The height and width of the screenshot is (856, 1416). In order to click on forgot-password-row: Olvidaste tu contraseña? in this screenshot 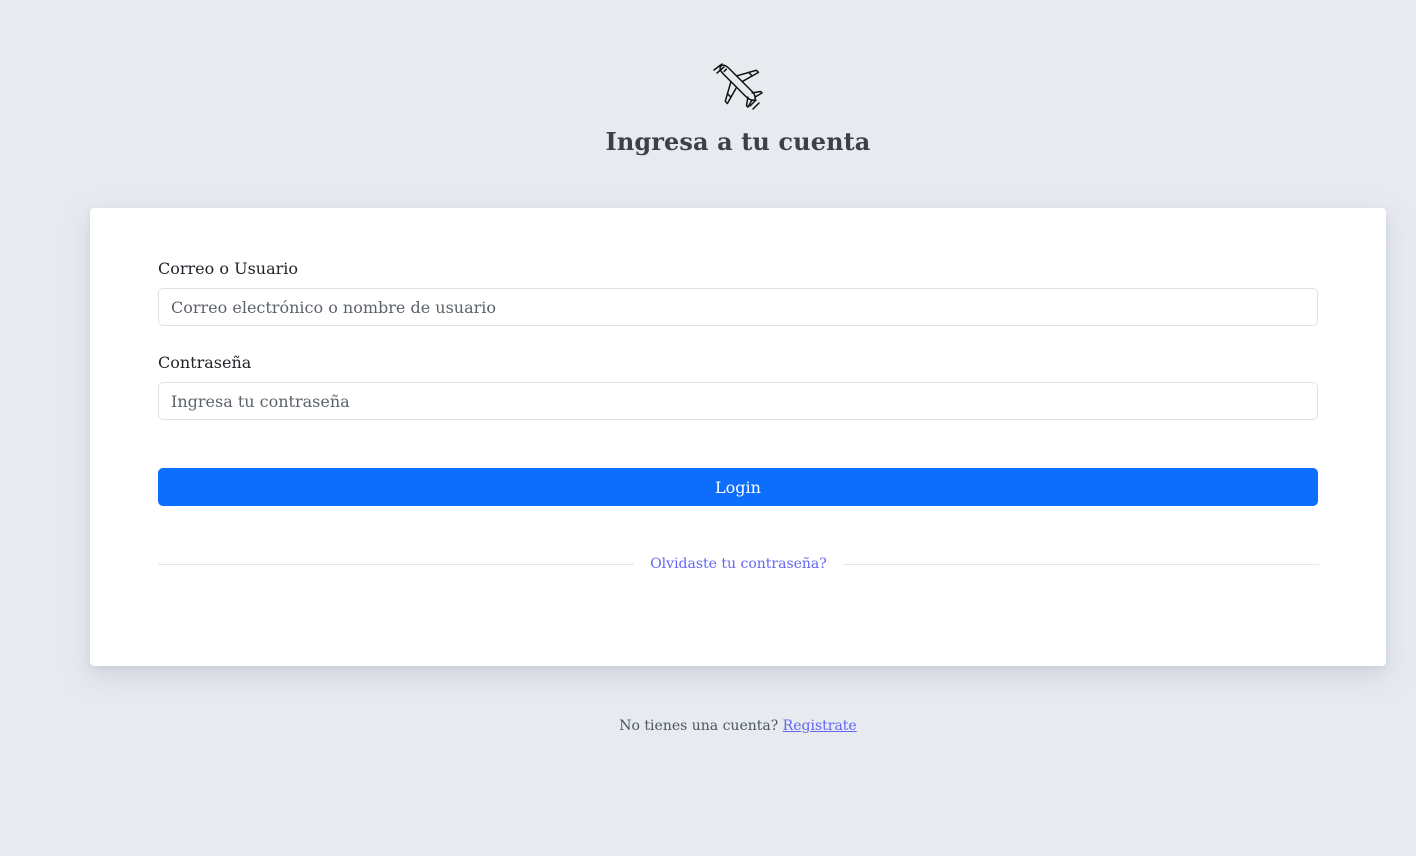, I will do `click(738, 564)`.